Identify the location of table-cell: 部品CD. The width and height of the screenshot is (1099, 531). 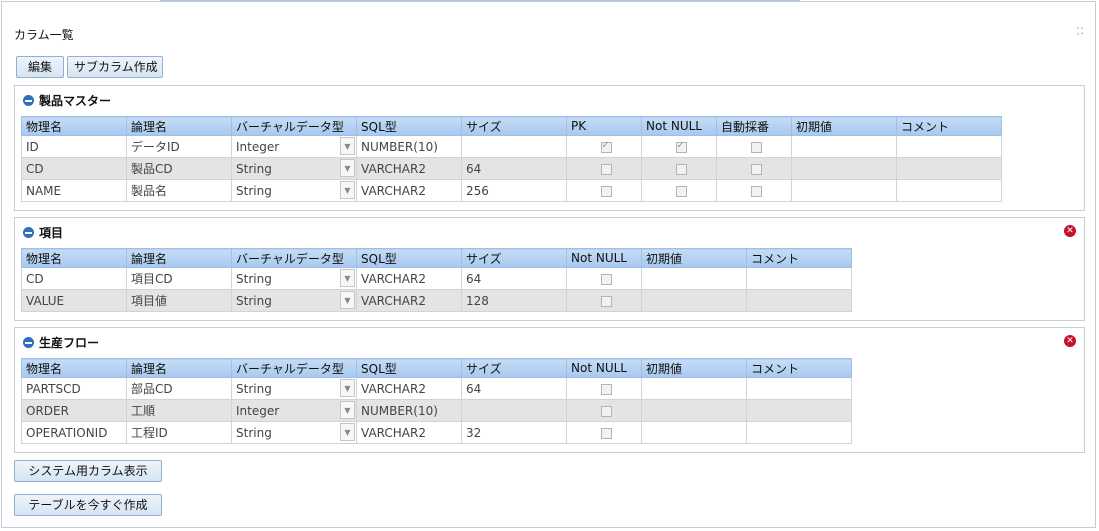
(179, 388).